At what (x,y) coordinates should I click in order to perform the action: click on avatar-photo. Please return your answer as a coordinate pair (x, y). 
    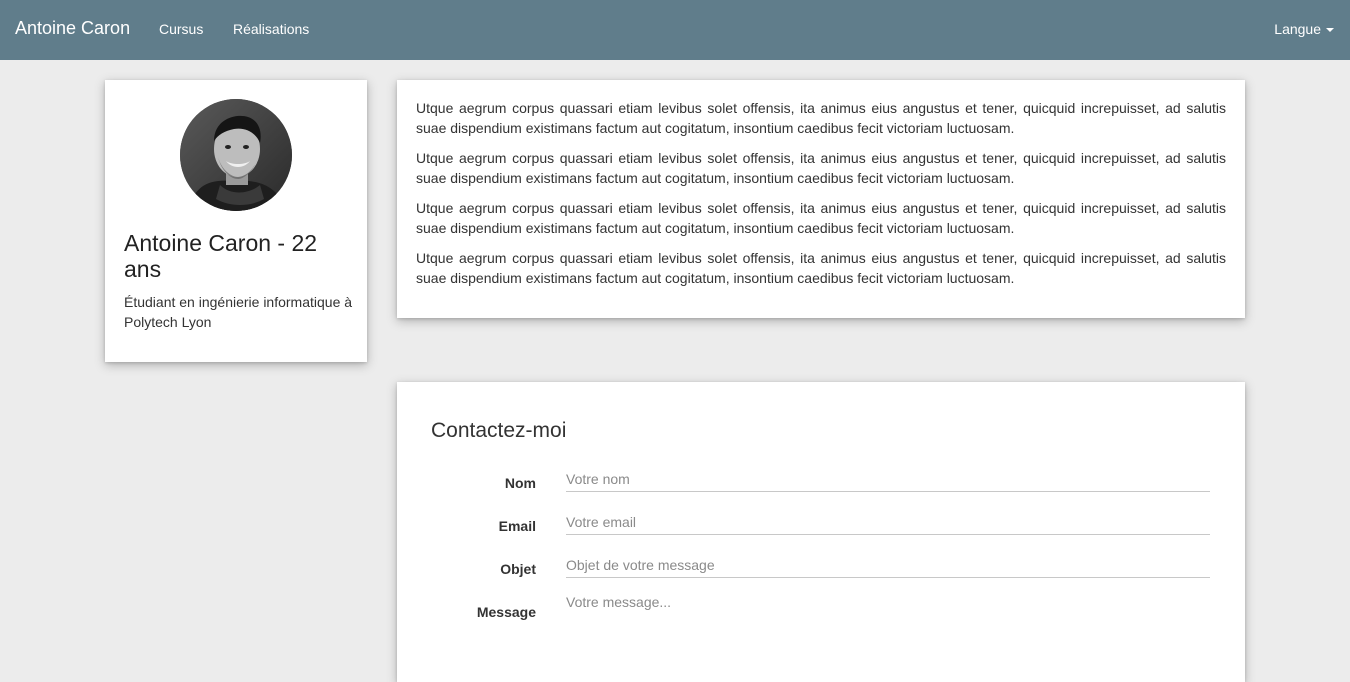
    Looking at the image, I should click on (236, 155).